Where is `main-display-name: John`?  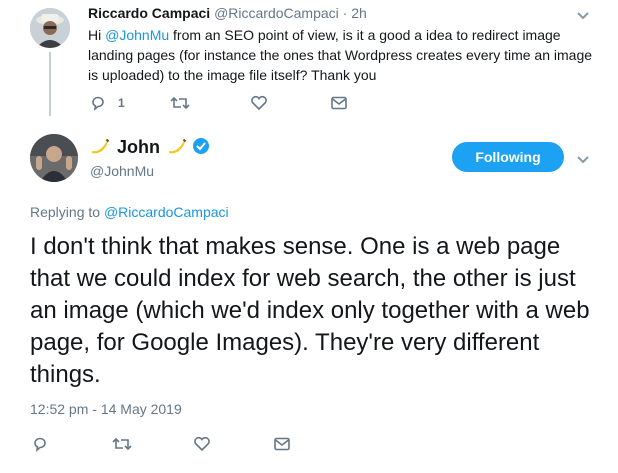
main-display-name: John is located at coordinates (138, 147).